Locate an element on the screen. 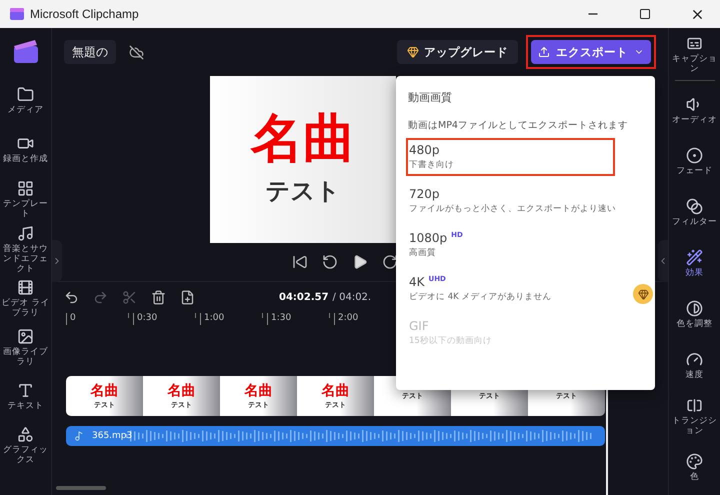 Image resolution: width=720 pixels, height=495 pixels. nav-item: テンプレート is located at coordinates (26, 199).